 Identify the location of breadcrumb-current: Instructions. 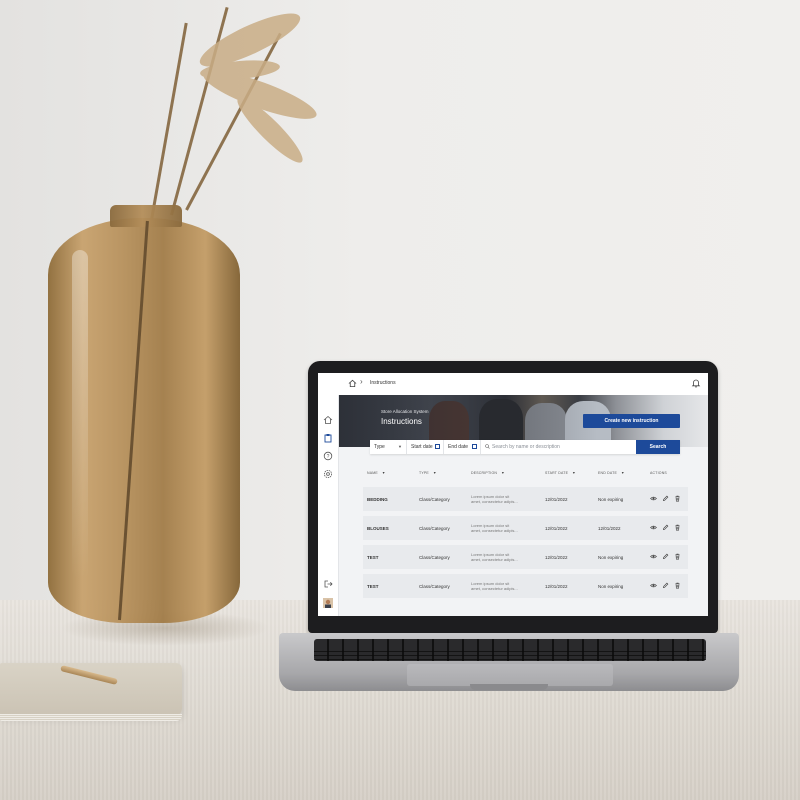
(383, 383).